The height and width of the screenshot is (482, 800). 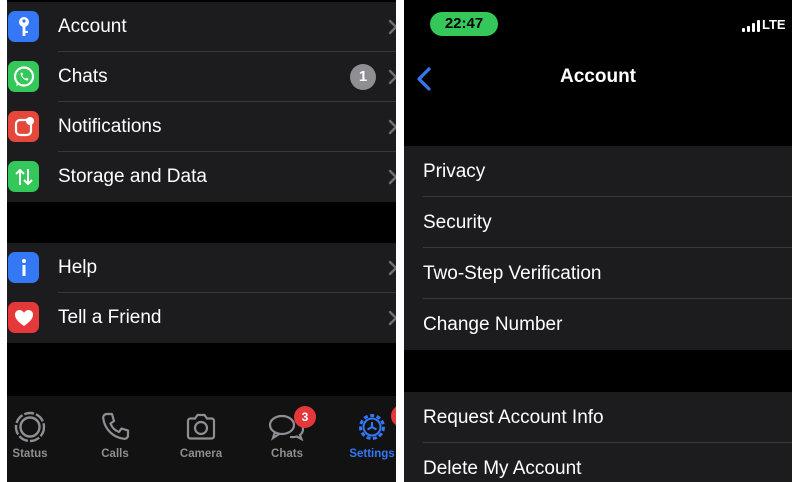 I want to click on settings-gear-icon, so click(x=375, y=425).